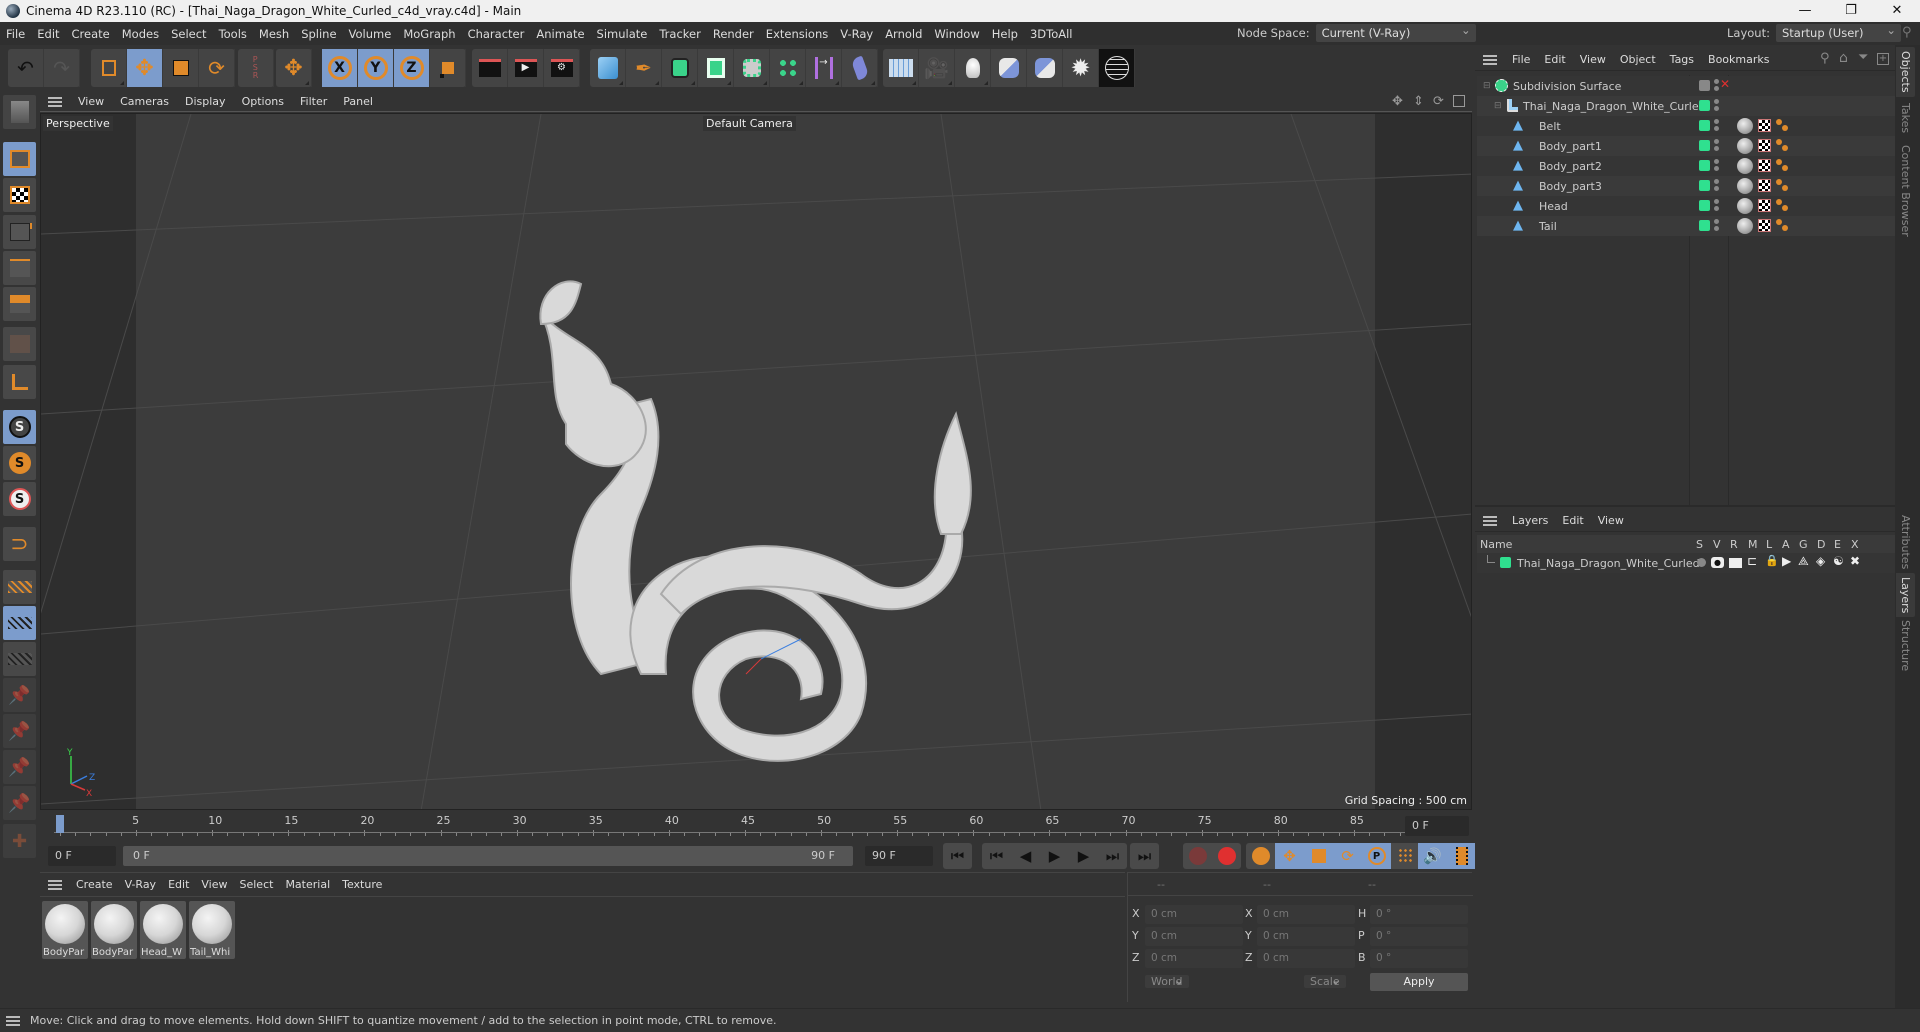  I want to click on layout-dropdown: Startup (User), so click(1838, 31).